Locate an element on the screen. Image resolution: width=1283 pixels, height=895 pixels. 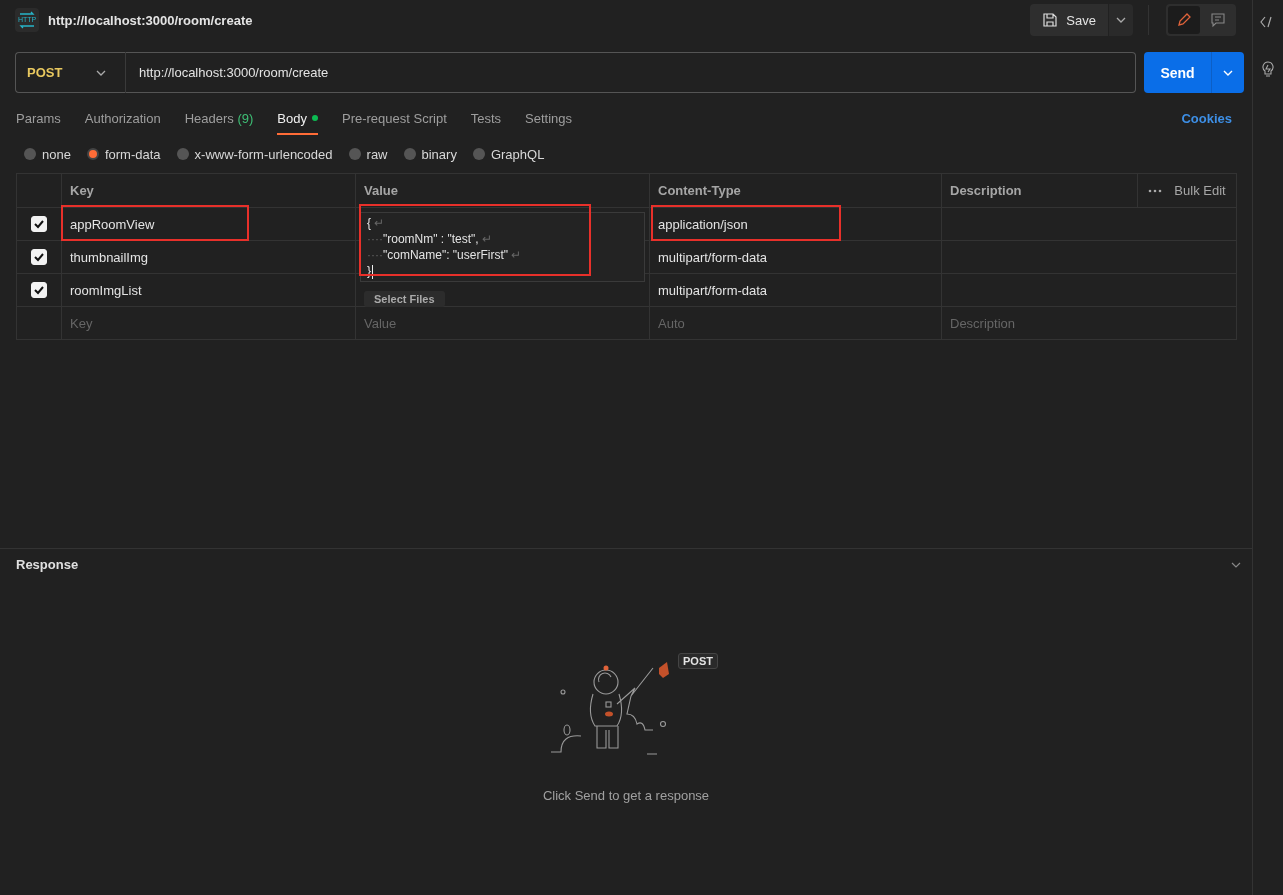
body-type-radio: GraphQL is located at coordinates (508, 154).